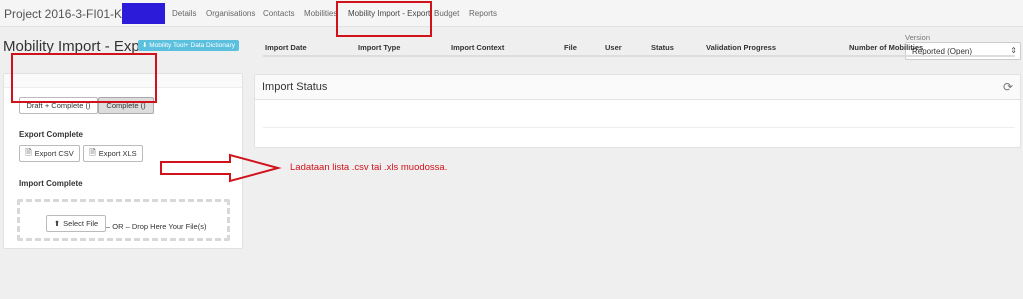 Image resolution: width=1023 pixels, height=299 pixels. I want to click on export-csv-label: Export CSV, so click(54, 153).